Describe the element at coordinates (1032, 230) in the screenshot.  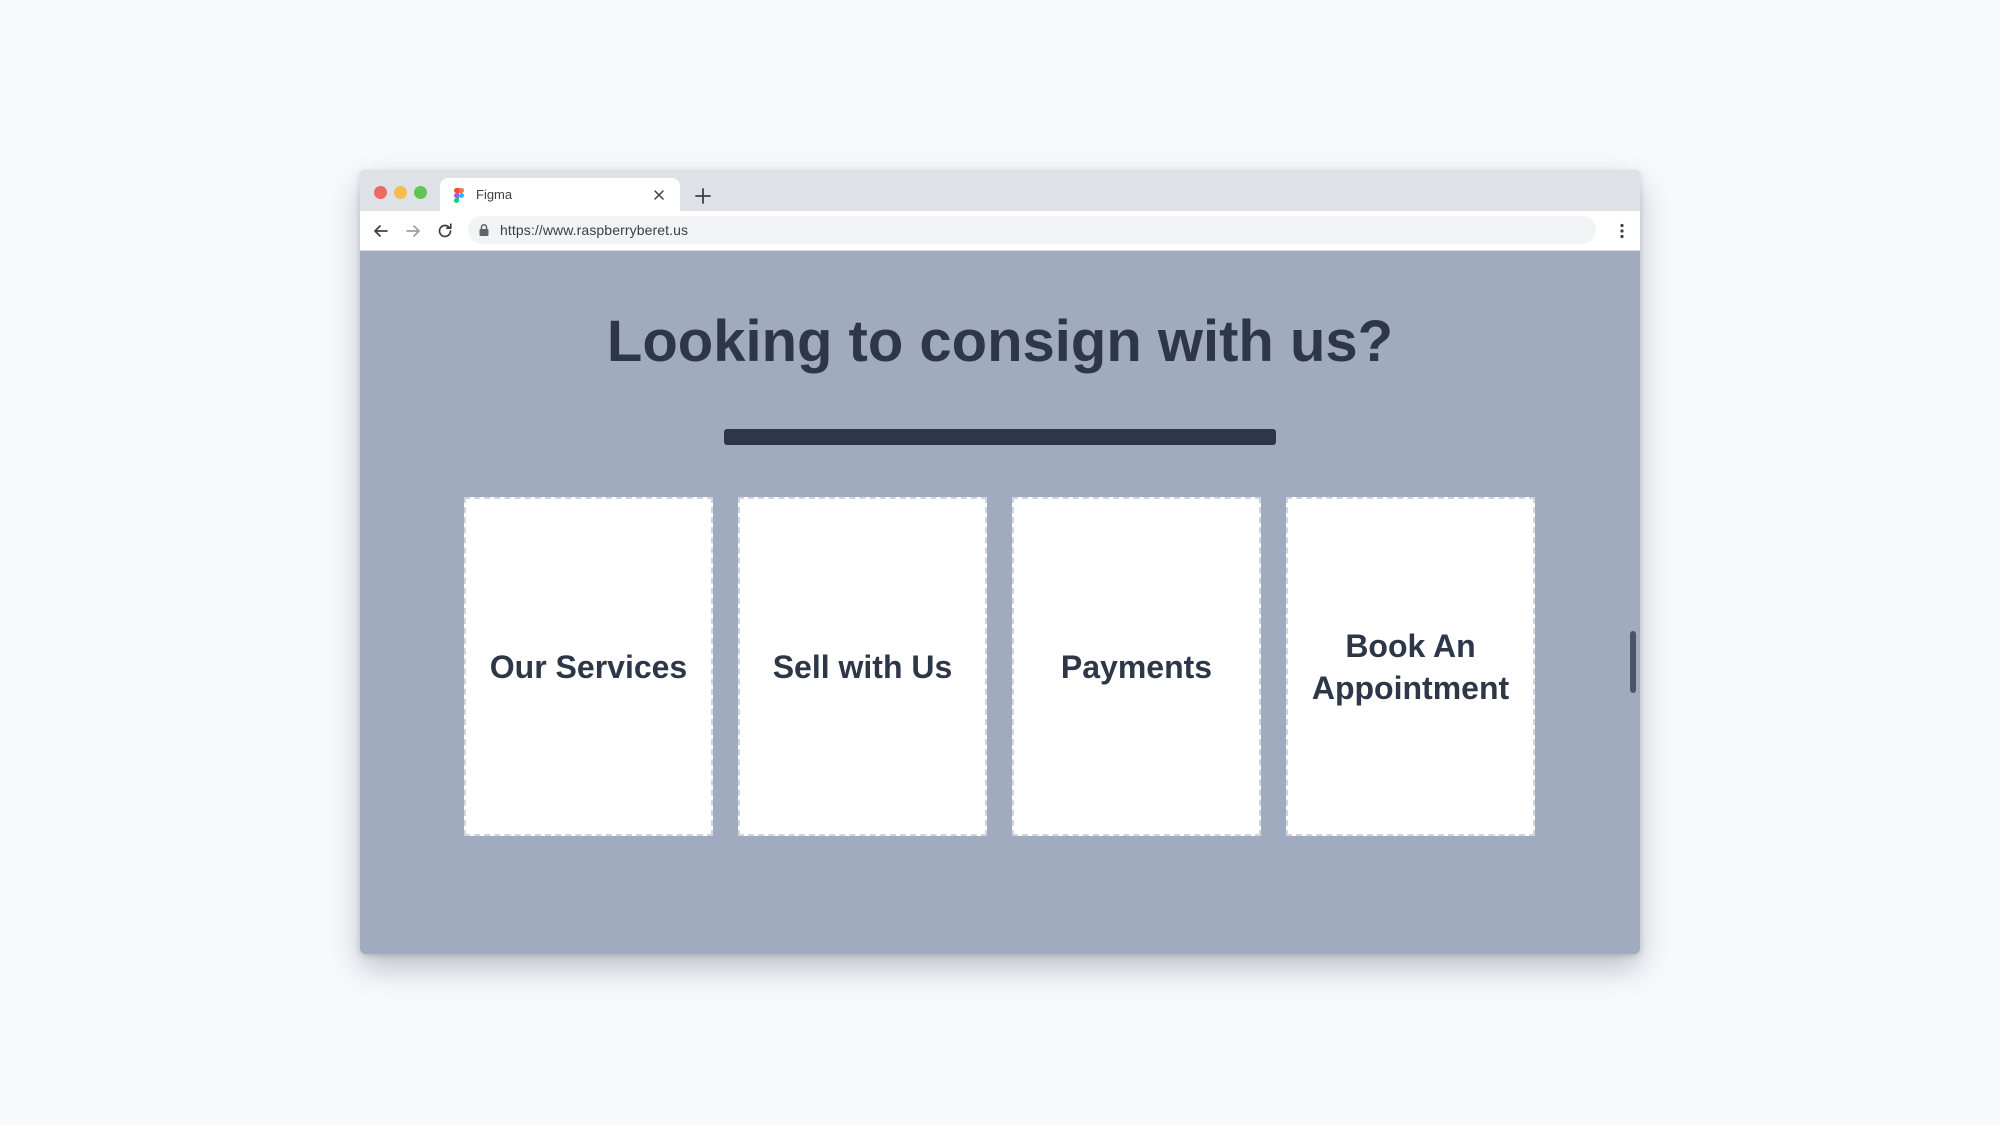
I see `address-bar: https://www.raspberryberet.us` at that location.